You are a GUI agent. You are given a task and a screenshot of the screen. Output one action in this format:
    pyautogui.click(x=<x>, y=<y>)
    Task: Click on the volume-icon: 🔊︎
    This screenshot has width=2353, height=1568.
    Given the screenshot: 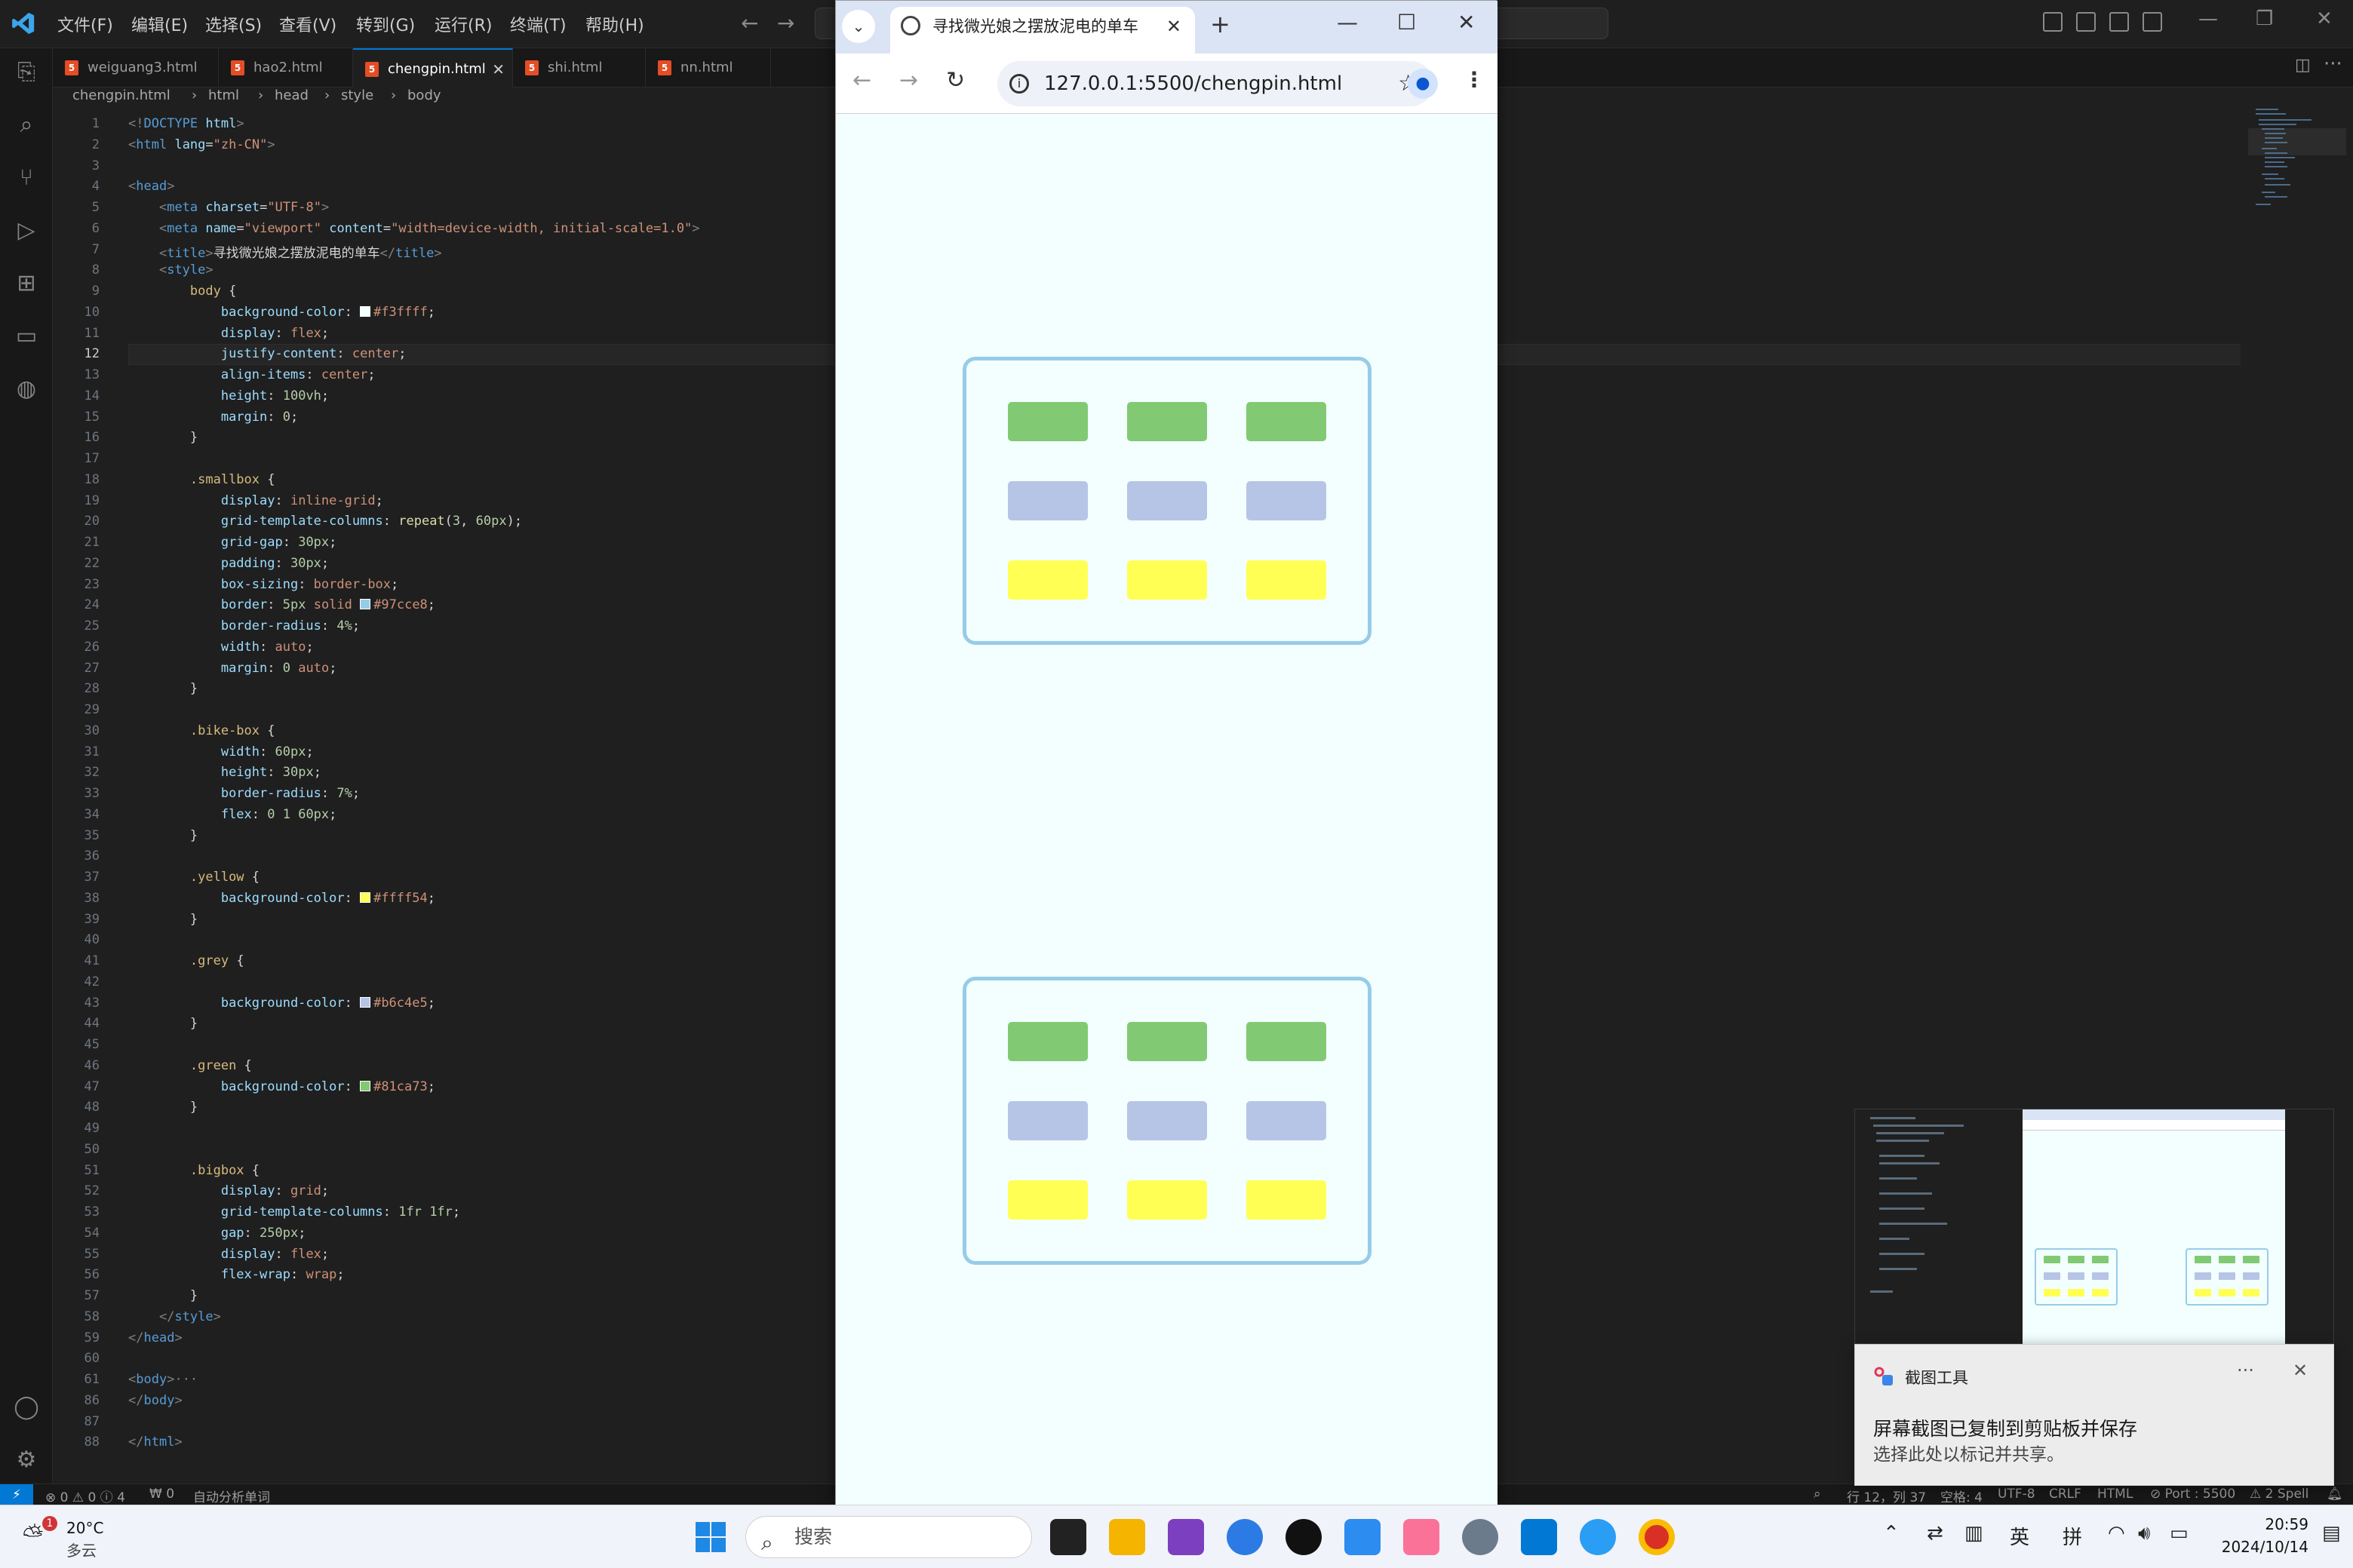 What is the action you would take?
    pyautogui.click(x=2144, y=1534)
    